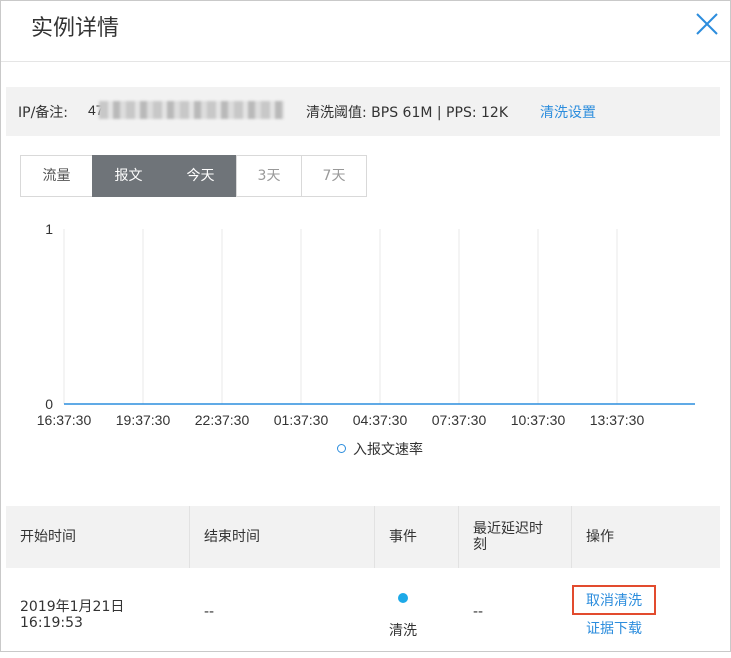 The image size is (731, 658). Describe the element at coordinates (301, 420) in the screenshot. I see `x-tick-label: 01:37:30` at that location.